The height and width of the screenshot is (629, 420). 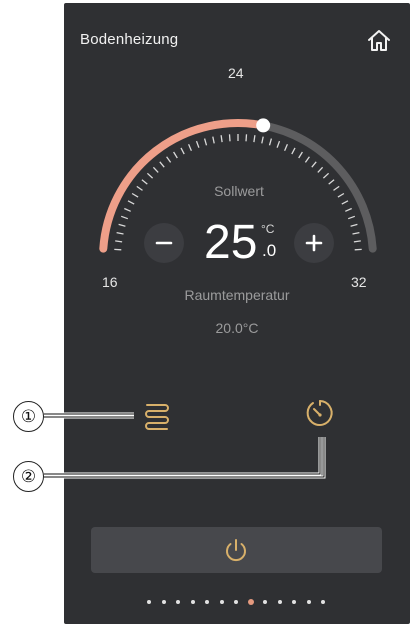 I want to click on dial-scale-max-label: 32, so click(x=359, y=282).